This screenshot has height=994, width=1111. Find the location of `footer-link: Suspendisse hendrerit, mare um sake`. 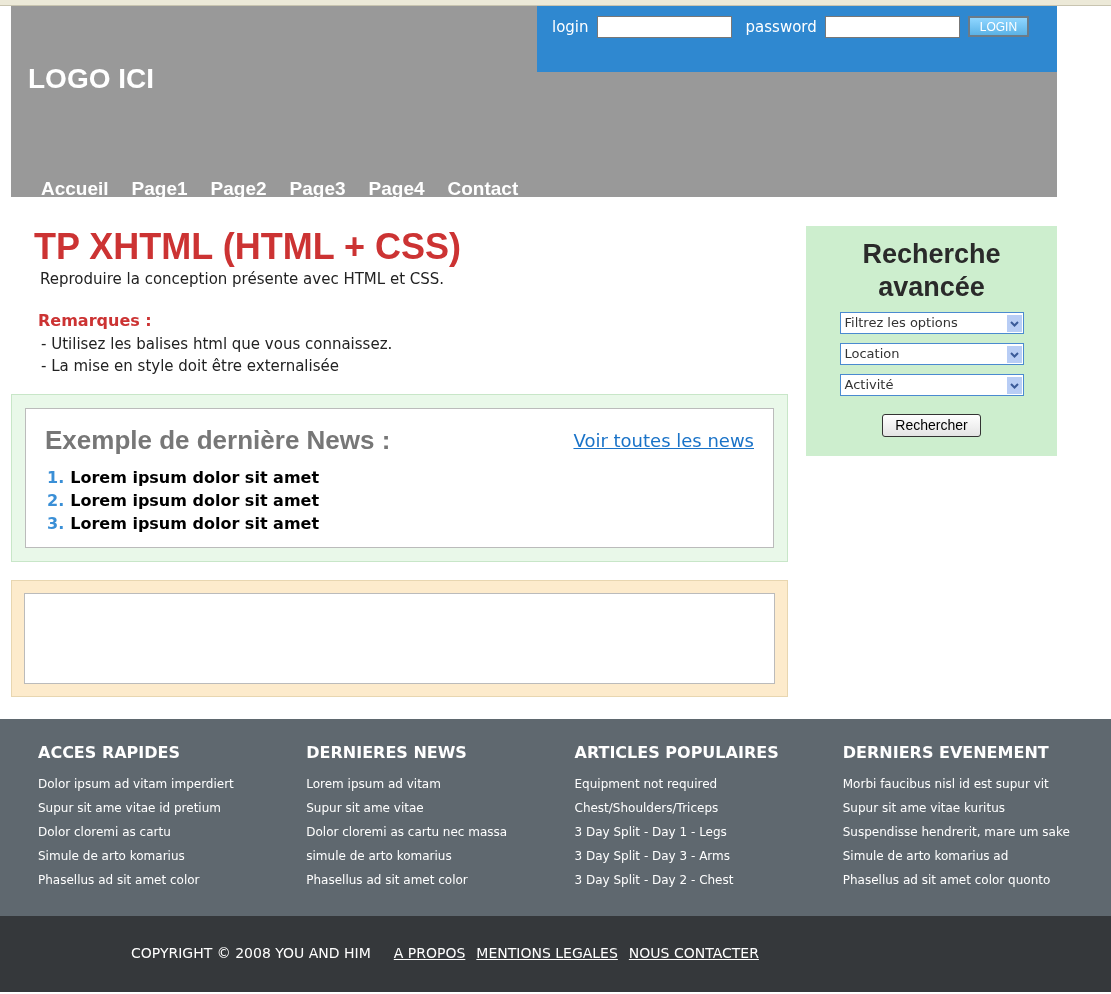

footer-link: Suspendisse hendrerit, mare um sake is located at coordinates (976, 831).